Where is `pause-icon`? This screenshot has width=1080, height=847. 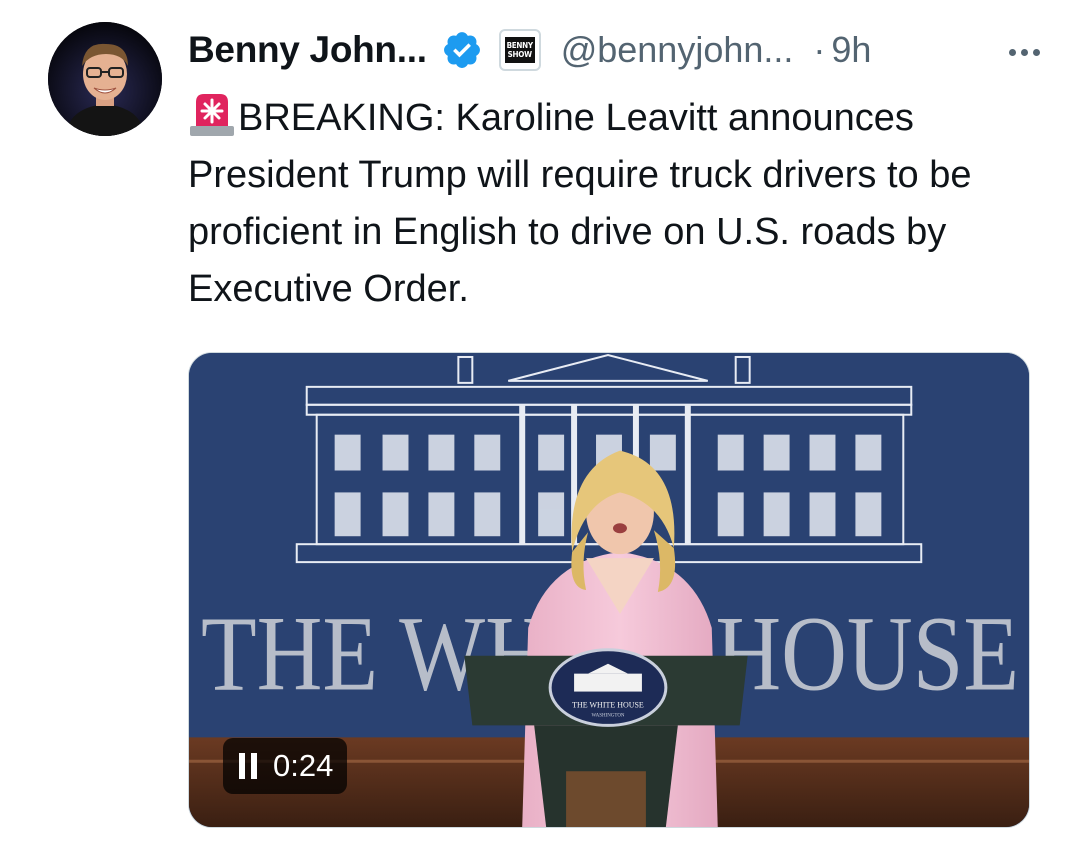
pause-icon is located at coordinates (248, 766).